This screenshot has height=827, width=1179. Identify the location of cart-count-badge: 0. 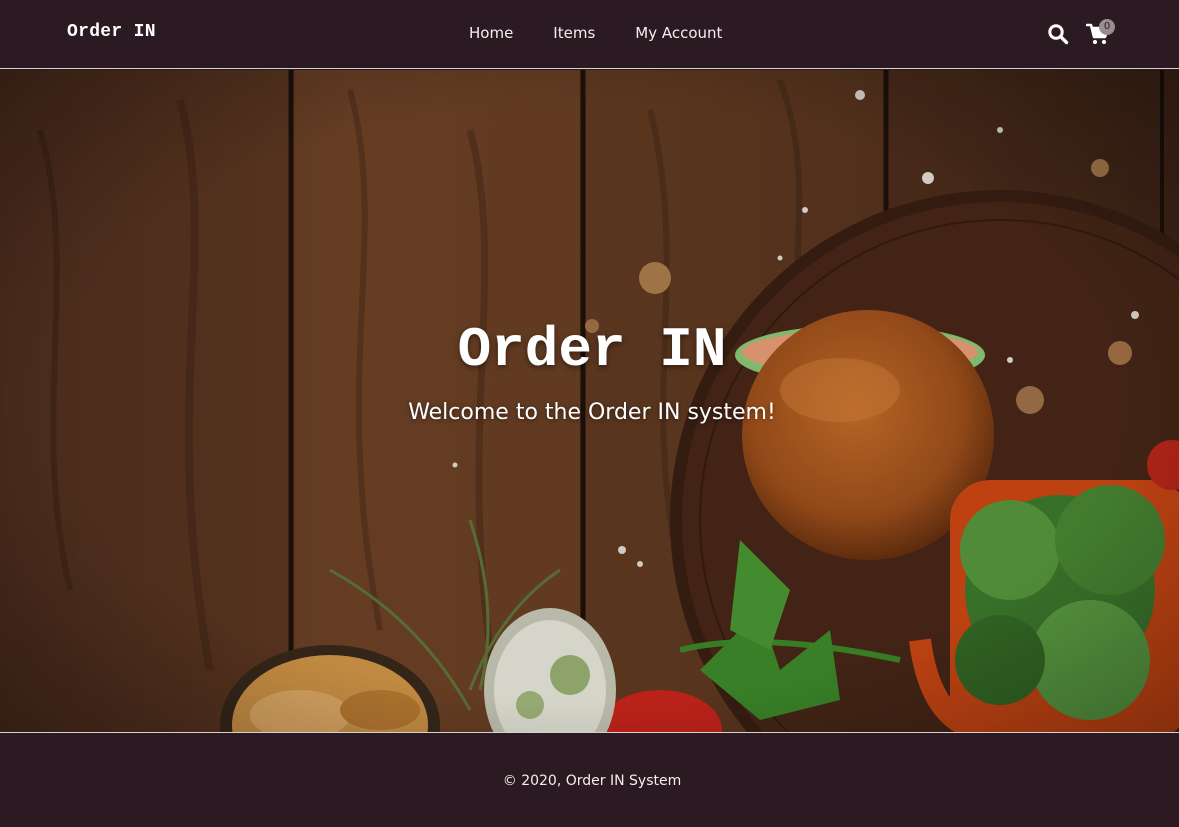
(1107, 27).